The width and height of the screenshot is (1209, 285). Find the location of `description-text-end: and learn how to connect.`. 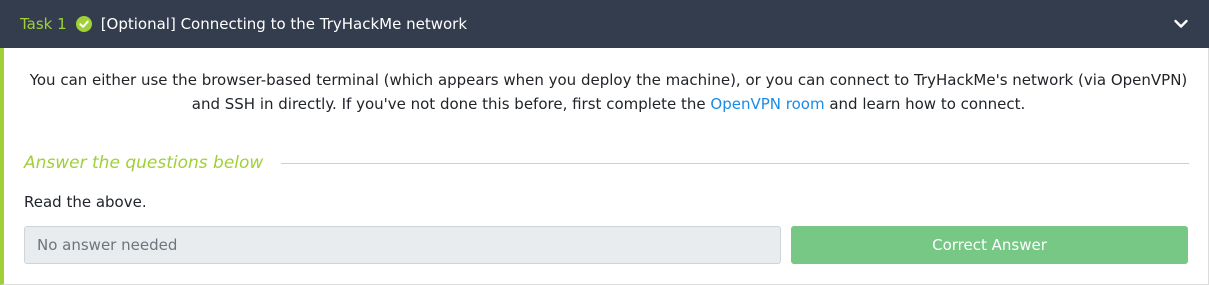

description-text-end: and learn how to connect. is located at coordinates (925, 104).